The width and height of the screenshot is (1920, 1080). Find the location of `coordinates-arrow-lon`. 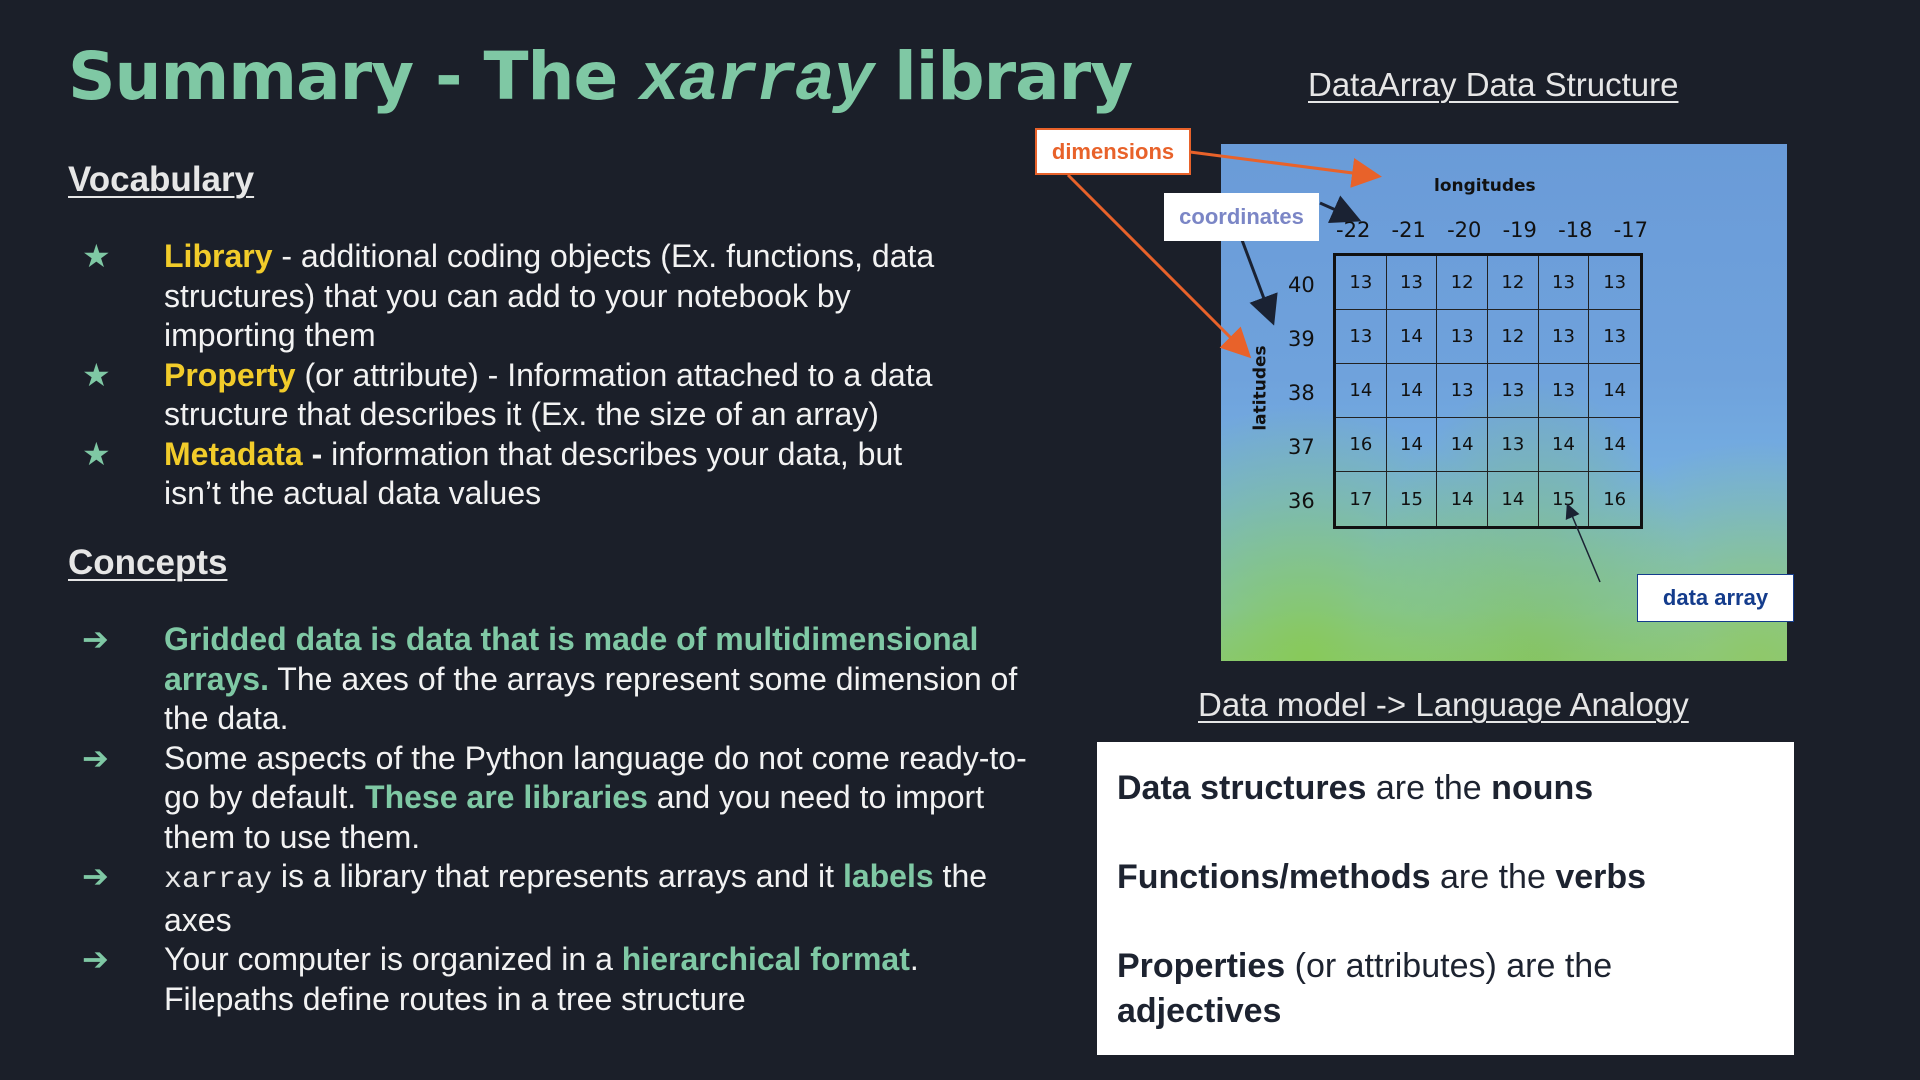

coordinates-arrow-lon is located at coordinates (1340, 209).